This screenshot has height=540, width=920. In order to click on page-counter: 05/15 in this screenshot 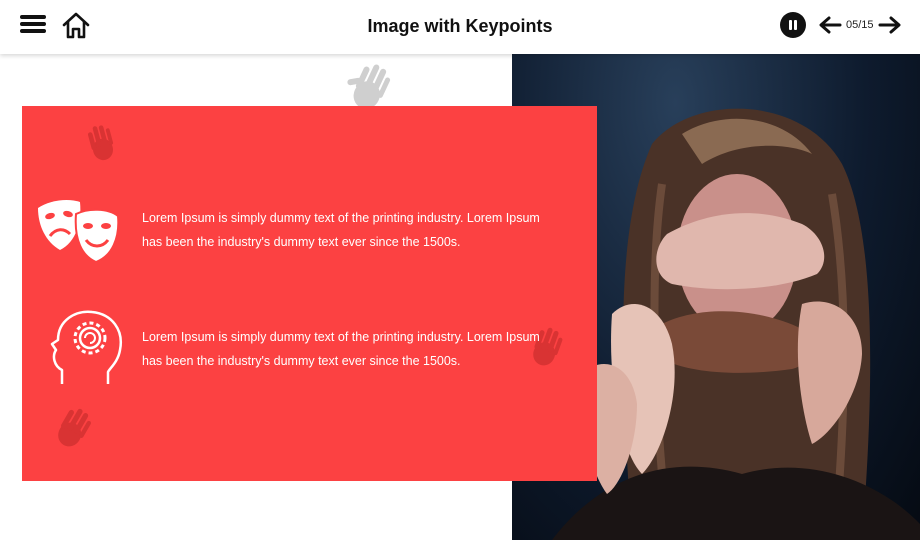, I will do `click(860, 25)`.